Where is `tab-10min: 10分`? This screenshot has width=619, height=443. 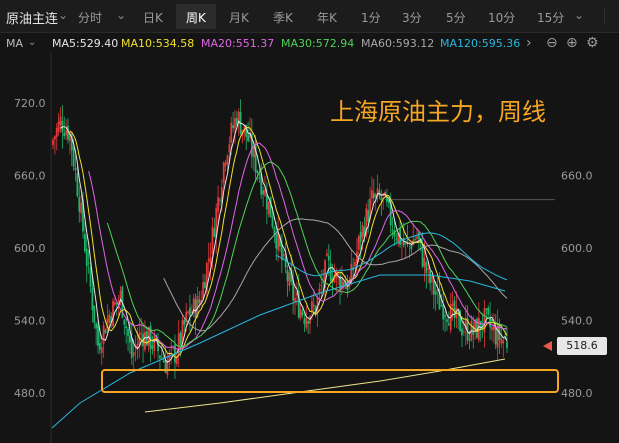 tab-10min: 10分 is located at coordinates (501, 17).